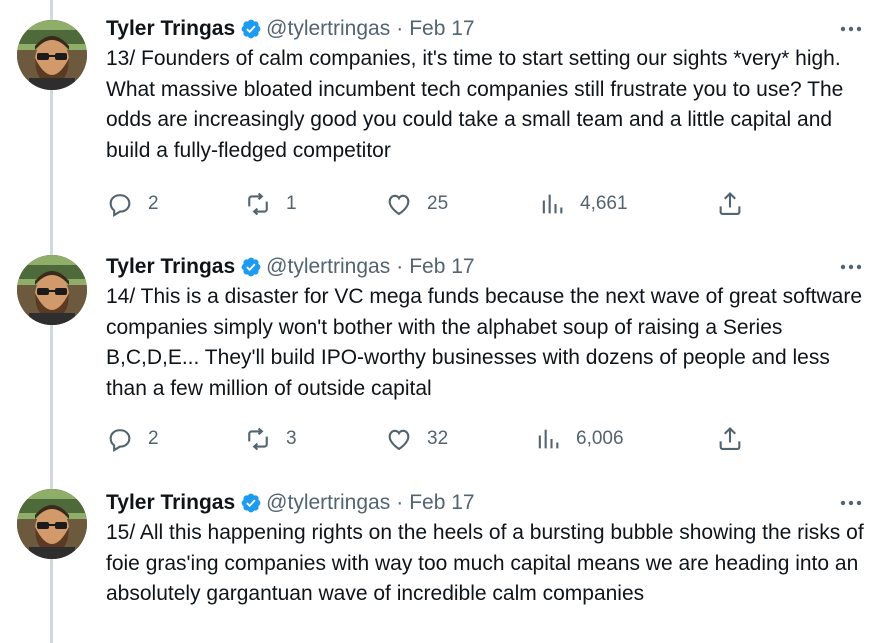 The height and width of the screenshot is (643, 894). What do you see at coordinates (416, 439) in the screenshot?
I see `like-button: 32` at bounding box center [416, 439].